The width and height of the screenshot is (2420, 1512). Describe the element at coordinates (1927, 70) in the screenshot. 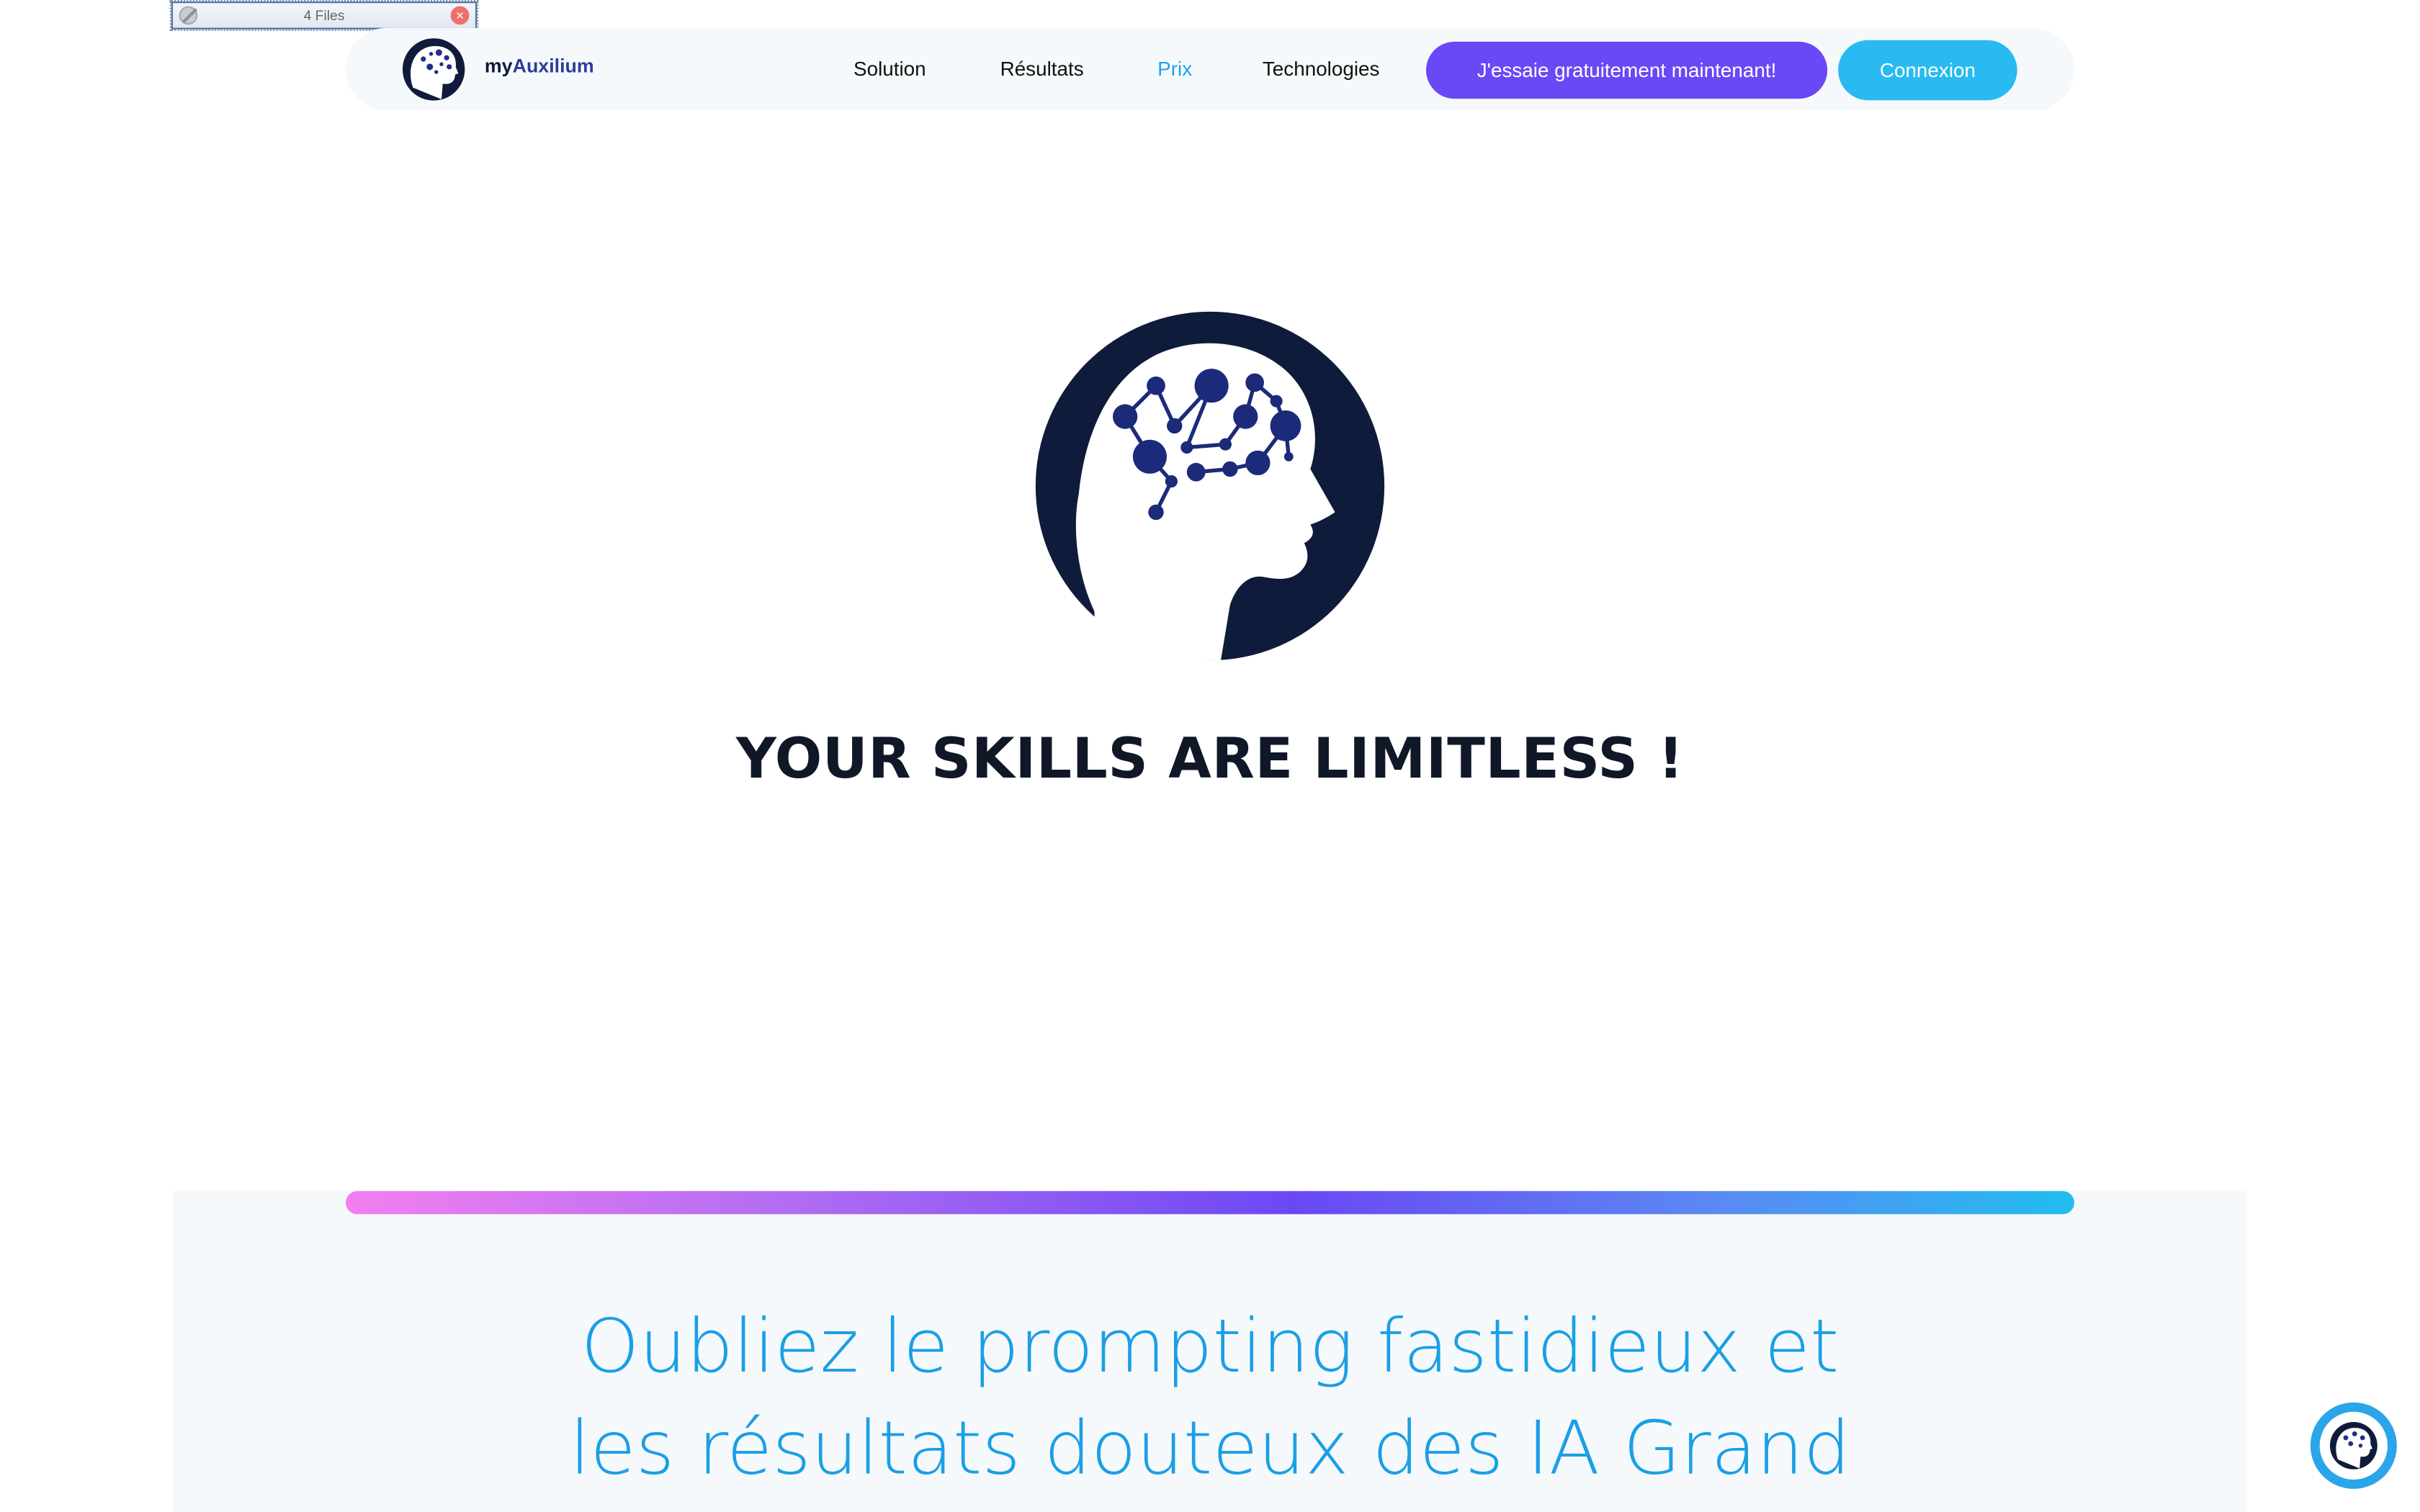

I see `login-button: Connexion` at that location.